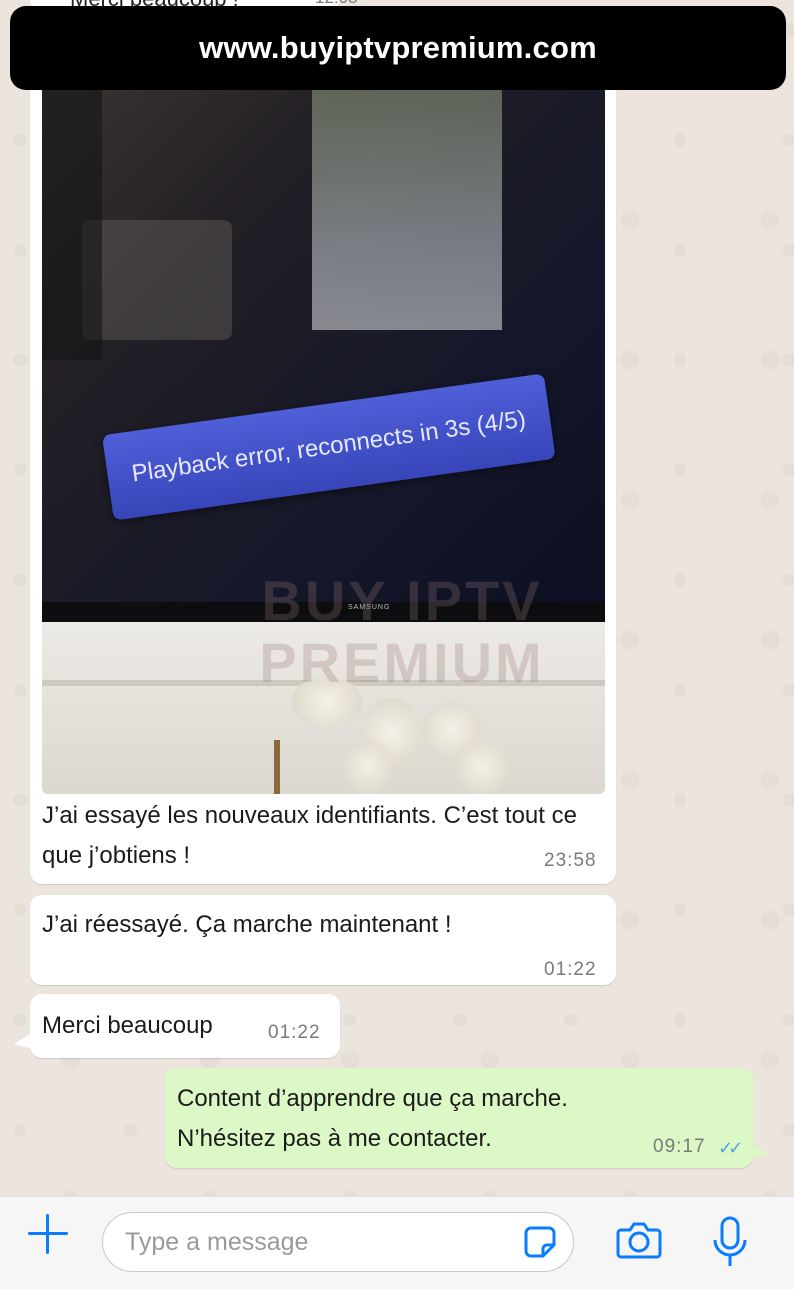  I want to click on website-banner: www.buyiptvpremium.com, so click(398, 48).